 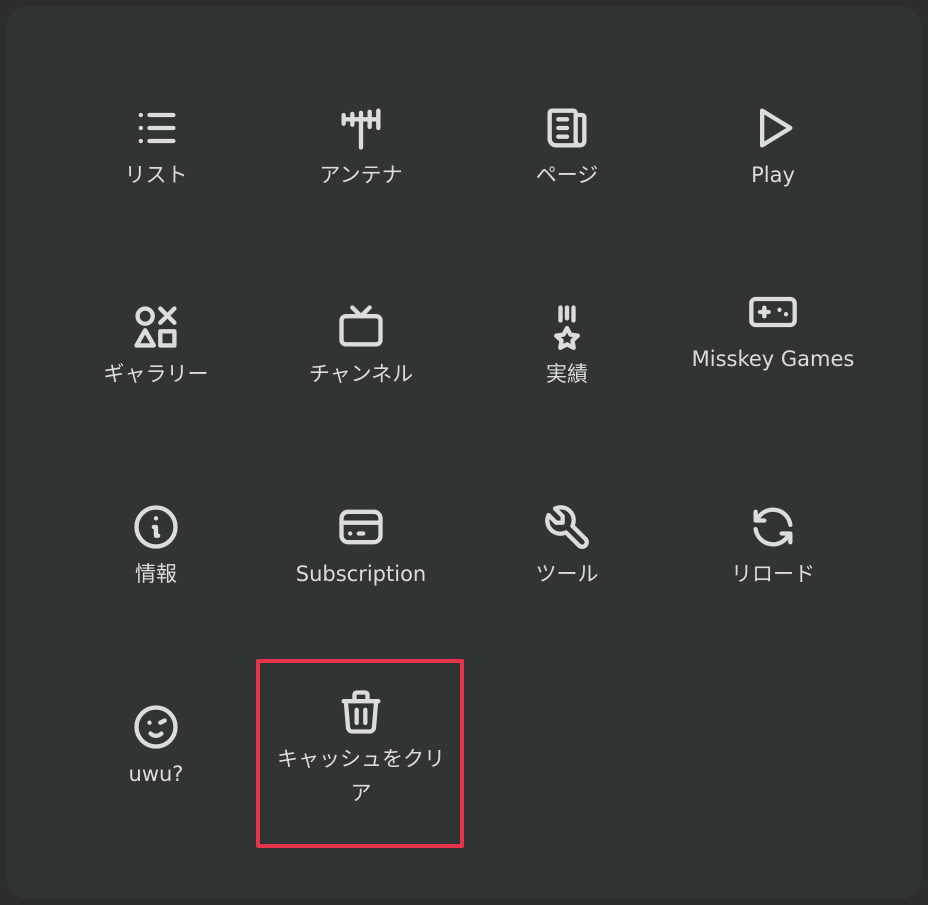 I want to click on credit-card-icon, so click(x=361, y=527).